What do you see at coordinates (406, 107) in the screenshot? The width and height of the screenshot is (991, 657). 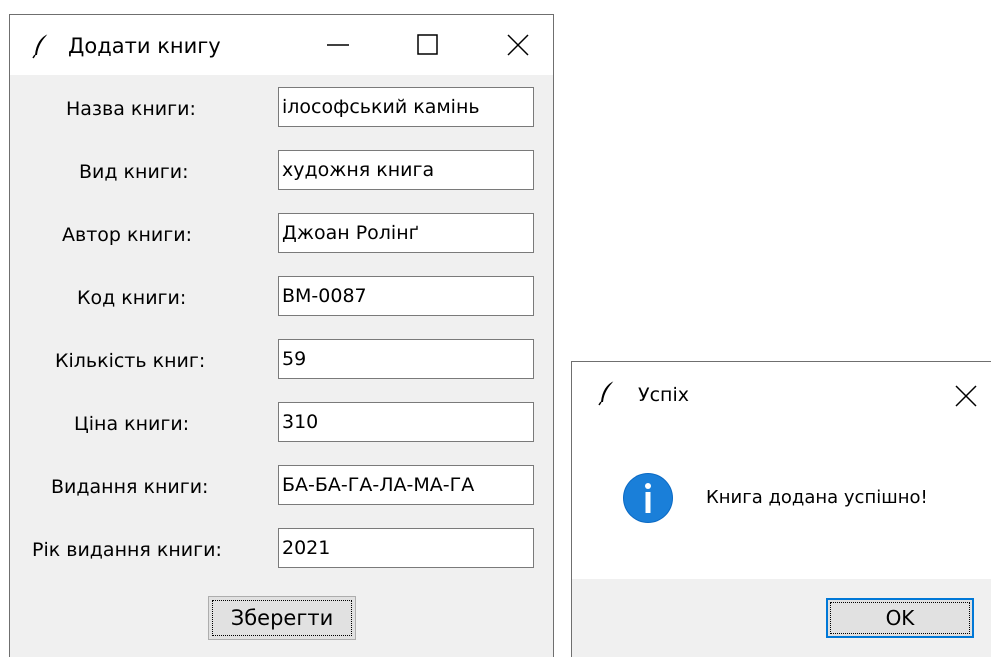 I see `book-title-input: ілософський камінь` at bounding box center [406, 107].